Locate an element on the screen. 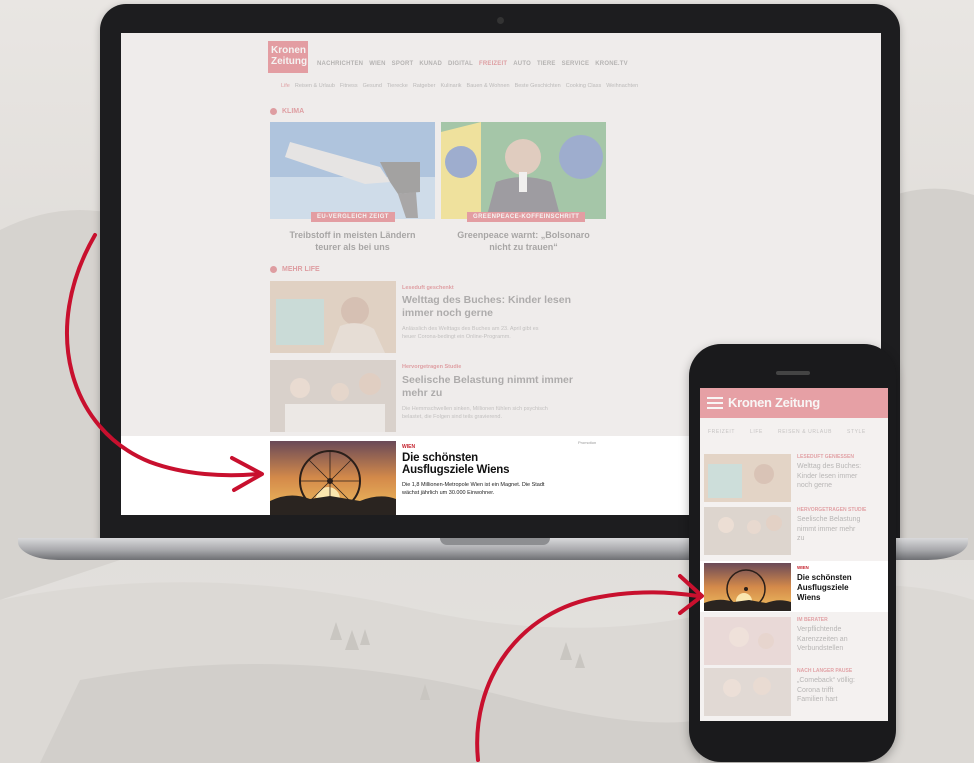  highlight-kicker: WIEN is located at coordinates (409, 447).